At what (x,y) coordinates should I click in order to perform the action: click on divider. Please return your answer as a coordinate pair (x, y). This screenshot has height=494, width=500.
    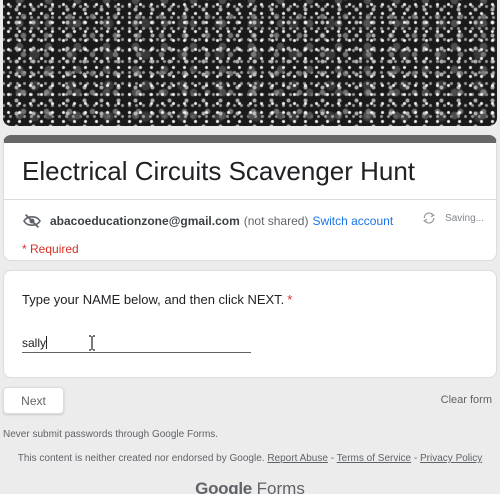
    Looking at the image, I should click on (250, 199).